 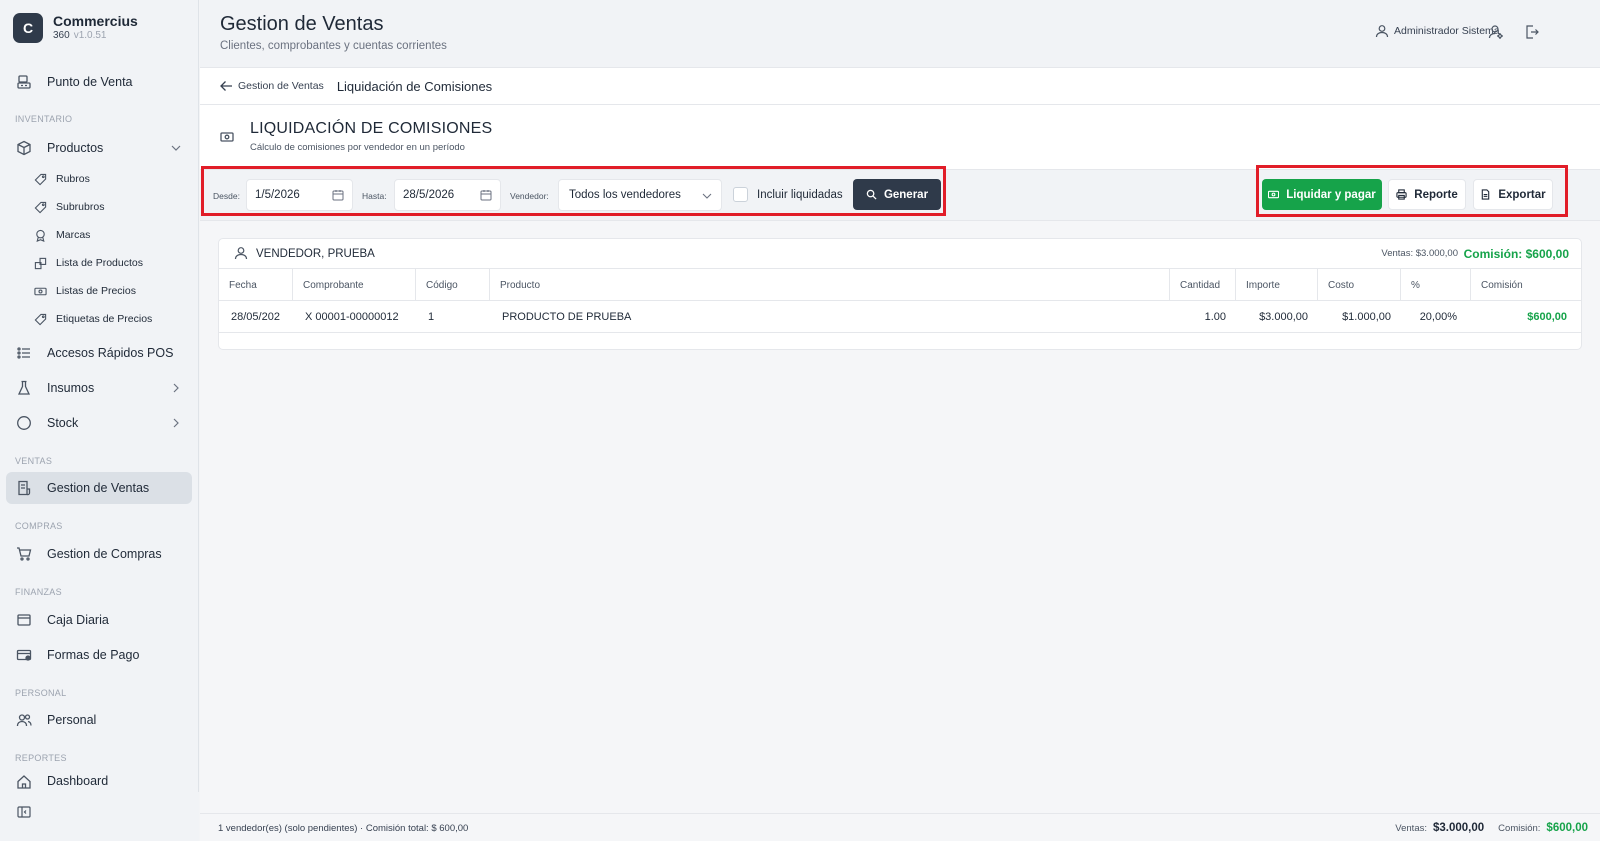 What do you see at coordinates (354, 285) in the screenshot?
I see `column-header-comprobante: Comprobante` at bounding box center [354, 285].